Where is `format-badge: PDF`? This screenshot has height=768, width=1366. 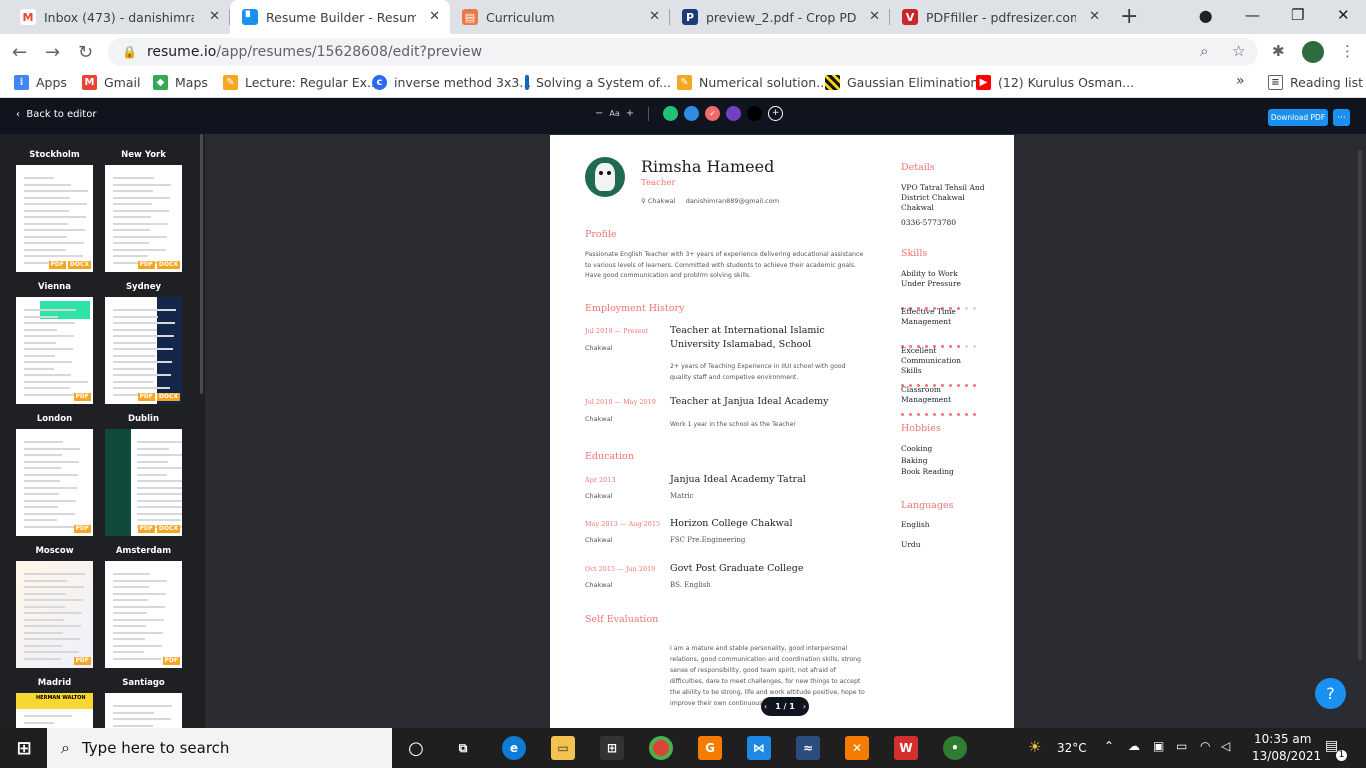
format-badge: PDF is located at coordinates (57, 265).